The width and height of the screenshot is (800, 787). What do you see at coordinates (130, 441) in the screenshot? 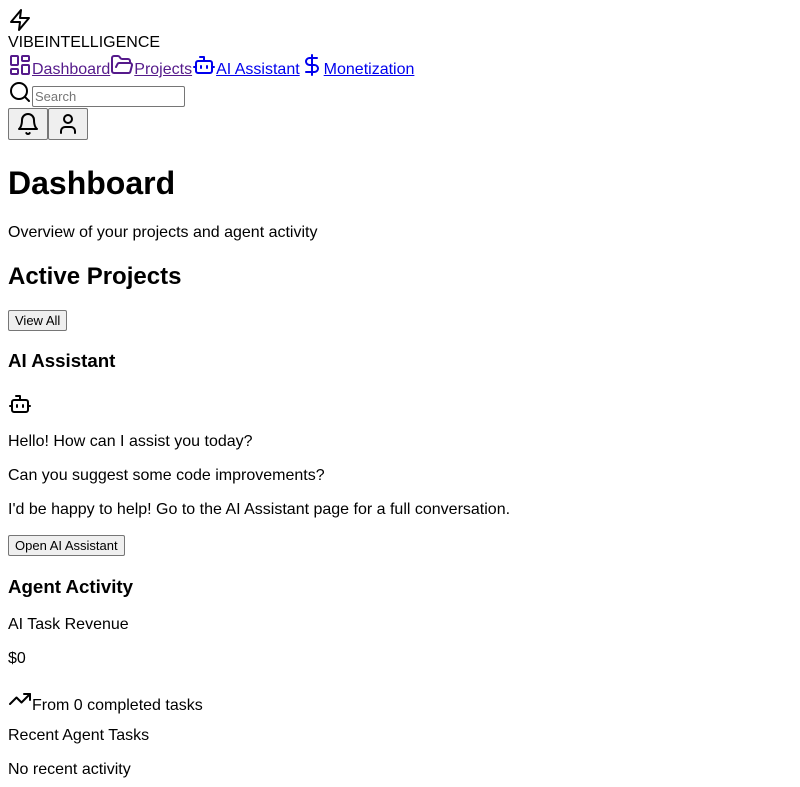
I see `assistant-message: Hello! How can I assist you today?` at bounding box center [130, 441].